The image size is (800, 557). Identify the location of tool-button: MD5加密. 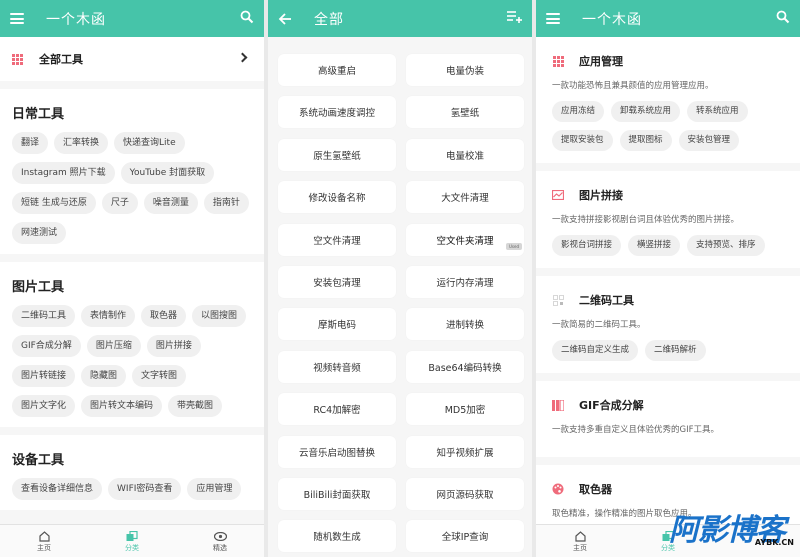
(465, 409).